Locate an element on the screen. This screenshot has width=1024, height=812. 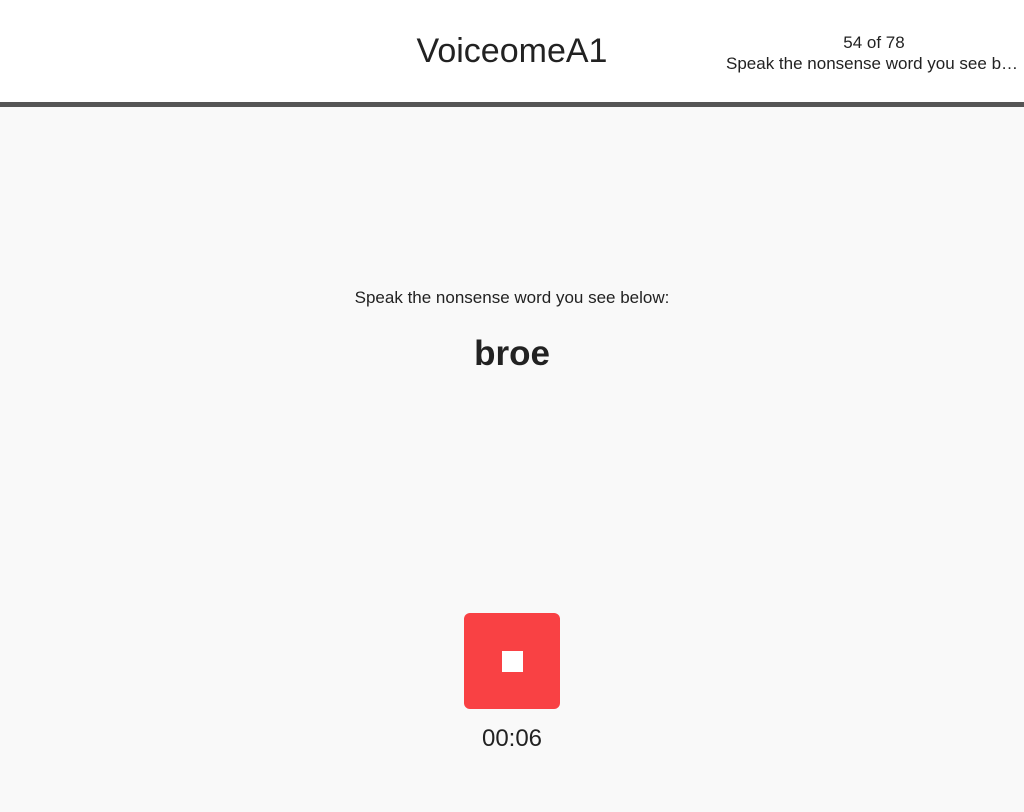
step-description: Speak the nonsense word you see below: is located at coordinates (874, 63).